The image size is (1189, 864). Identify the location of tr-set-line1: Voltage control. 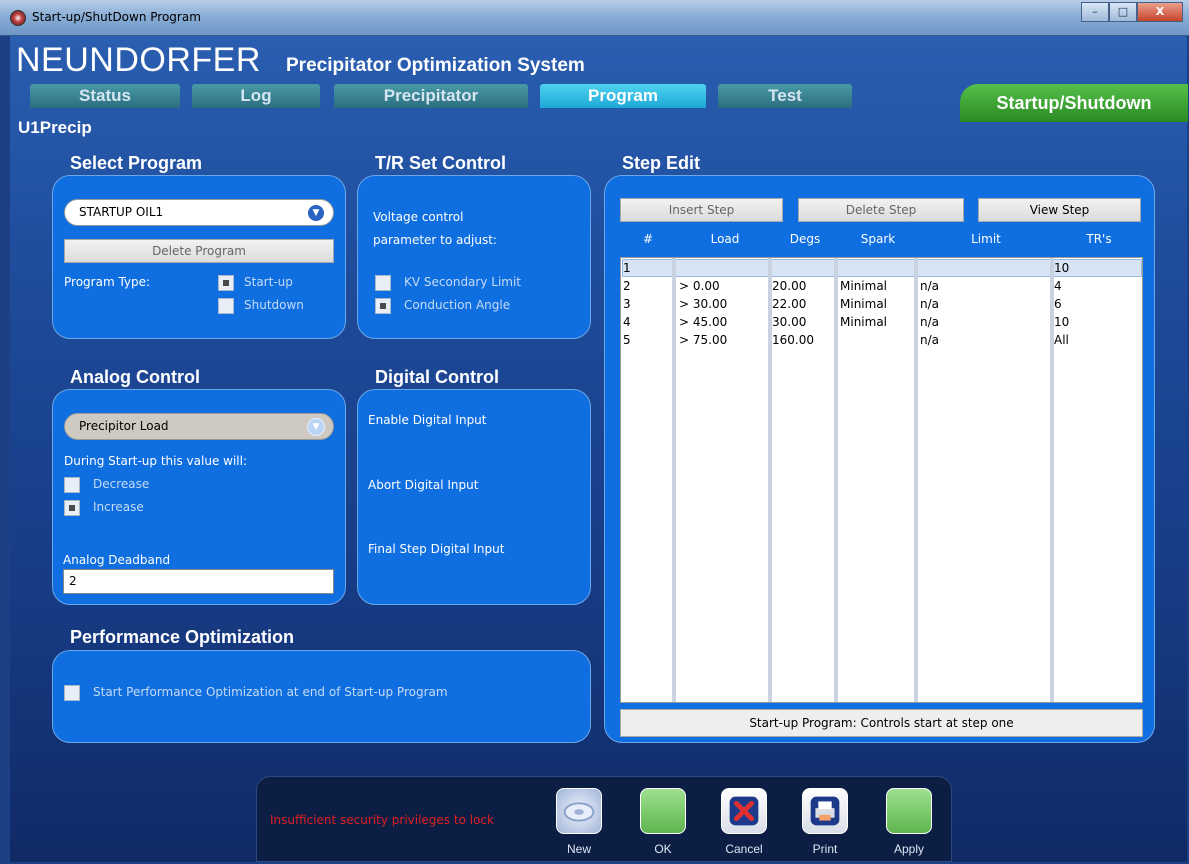
(418, 217).